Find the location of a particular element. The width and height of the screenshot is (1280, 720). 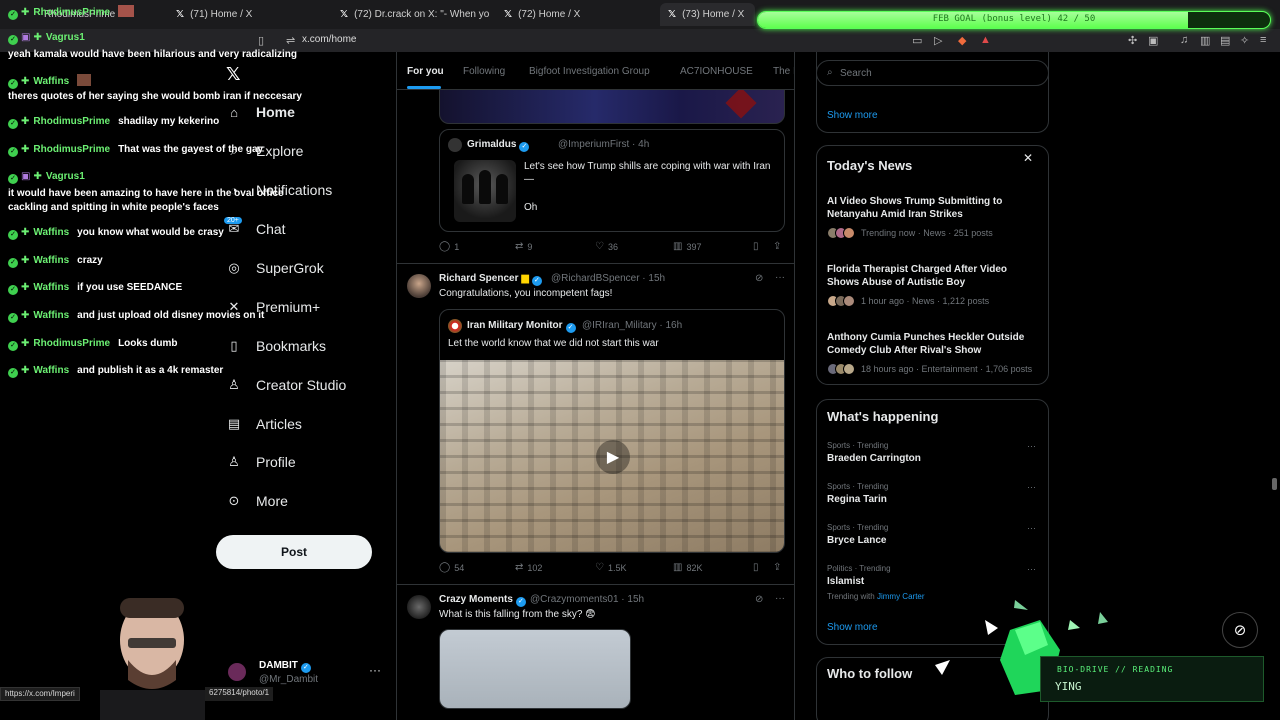

verified-icon: ✓ is located at coordinates (305, 668).